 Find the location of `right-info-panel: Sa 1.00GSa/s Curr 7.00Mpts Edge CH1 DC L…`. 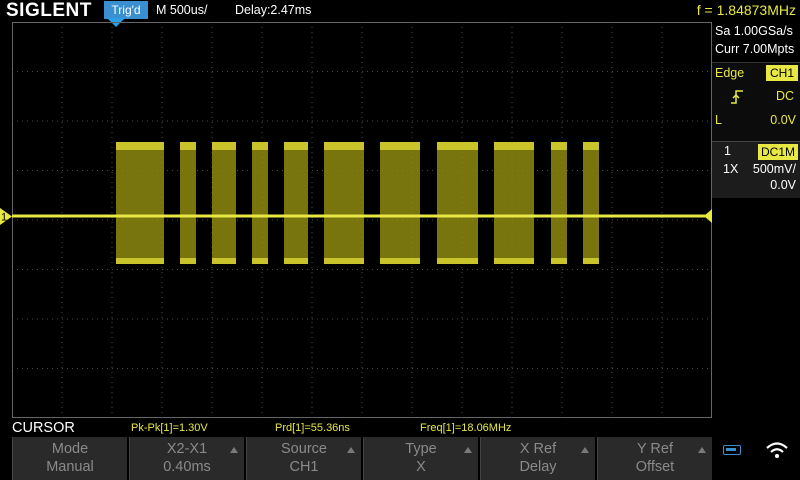

right-info-panel: Sa 1.00GSa/s Curr 7.00Mpts Edge CH1 DC L… is located at coordinates (756, 221).